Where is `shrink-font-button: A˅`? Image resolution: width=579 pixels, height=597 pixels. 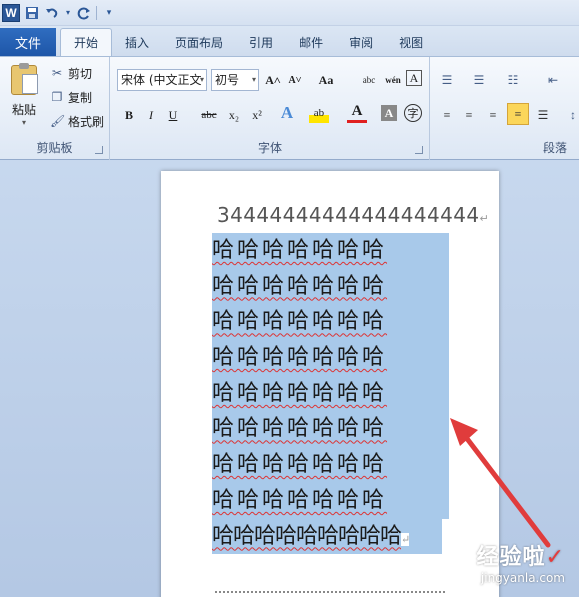 shrink-font-button: A˅ is located at coordinates (295, 80).